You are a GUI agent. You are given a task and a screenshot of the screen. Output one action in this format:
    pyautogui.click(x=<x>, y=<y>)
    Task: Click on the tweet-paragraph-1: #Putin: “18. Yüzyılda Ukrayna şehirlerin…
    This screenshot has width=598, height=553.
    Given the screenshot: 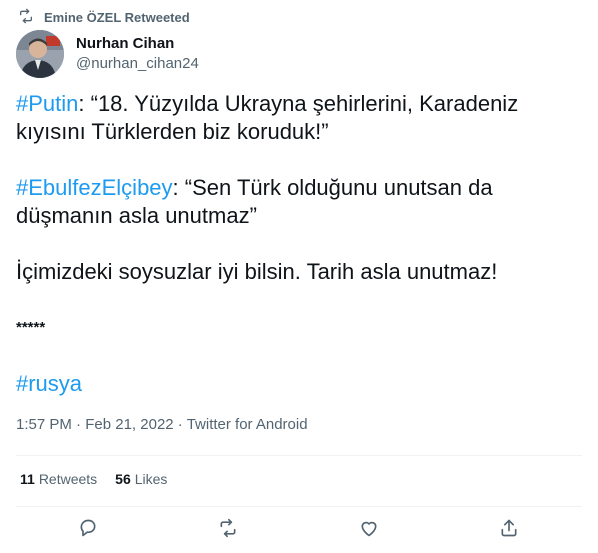 What is the action you would take?
    pyautogui.click(x=296, y=118)
    